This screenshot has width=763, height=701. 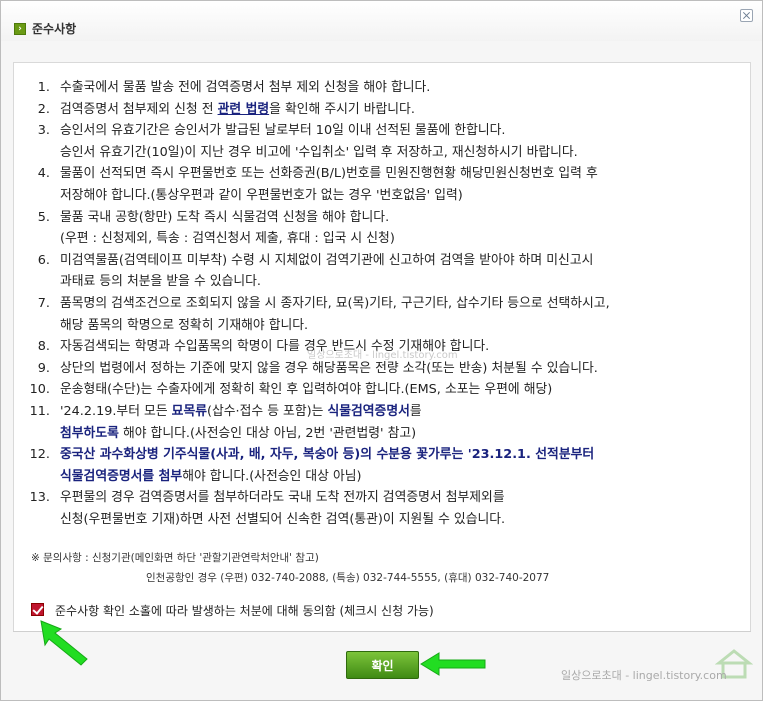 What do you see at coordinates (64, 643) in the screenshot?
I see `pointer-arrow-checkbox-icon` at bounding box center [64, 643].